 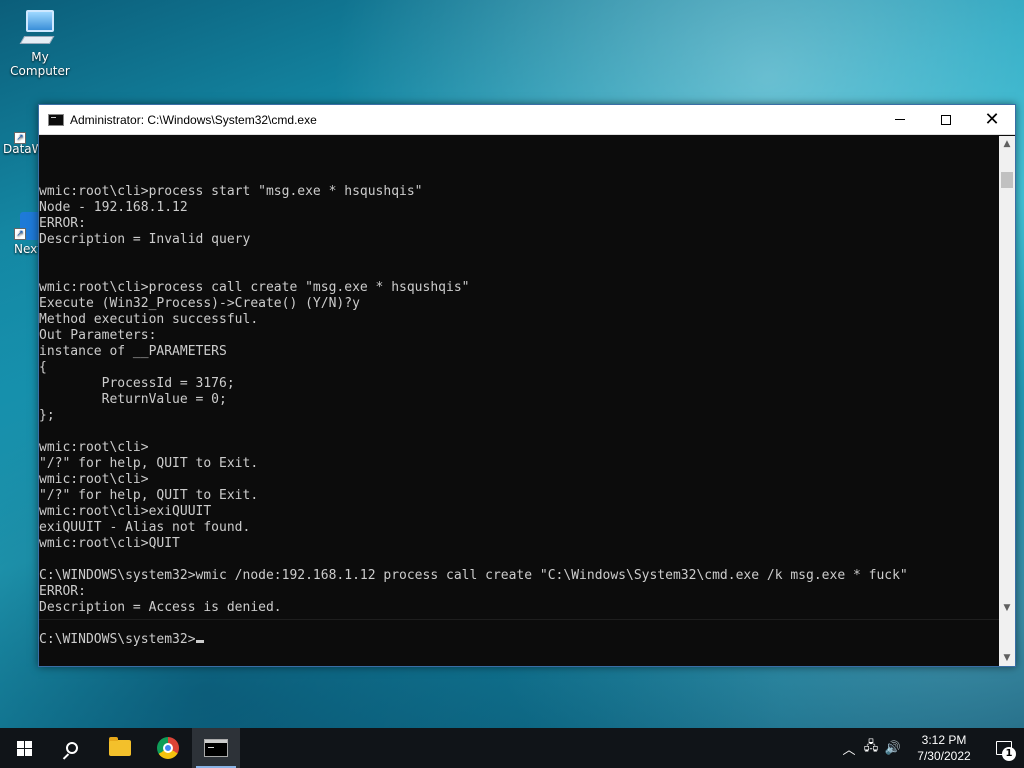 What do you see at coordinates (109, 543) in the screenshot?
I see `console-line: wmic:root\cli>QUIT` at bounding box center [109, 543].